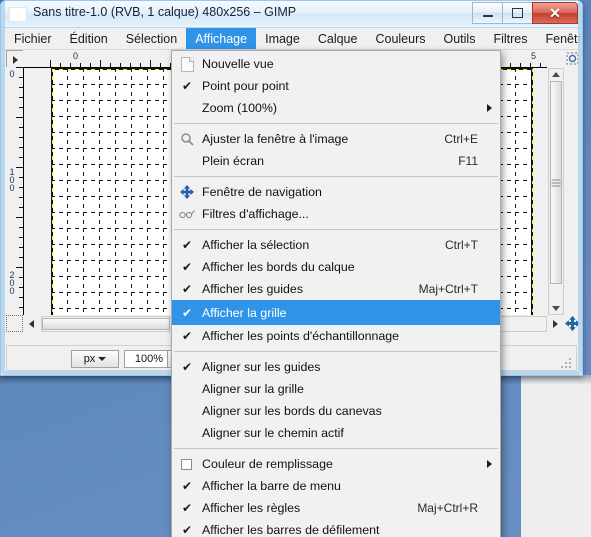  I want to click on scroll-down-icon, so click(556, 308).